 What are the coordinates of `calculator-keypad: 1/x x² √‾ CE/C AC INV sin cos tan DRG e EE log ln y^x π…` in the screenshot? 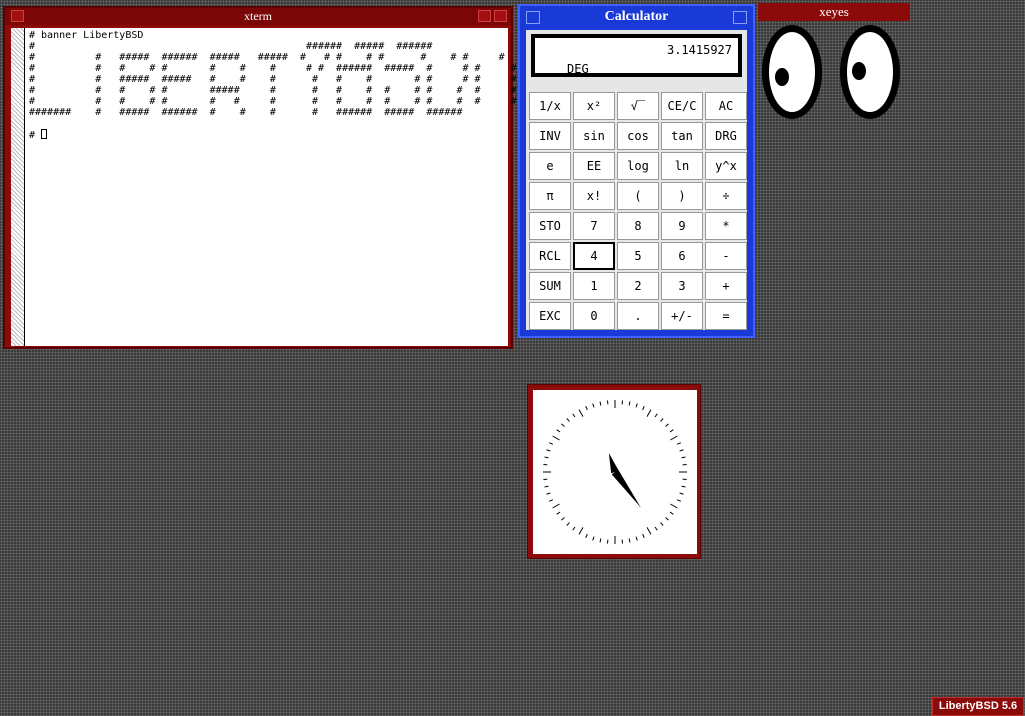 It's located at (638, 211).